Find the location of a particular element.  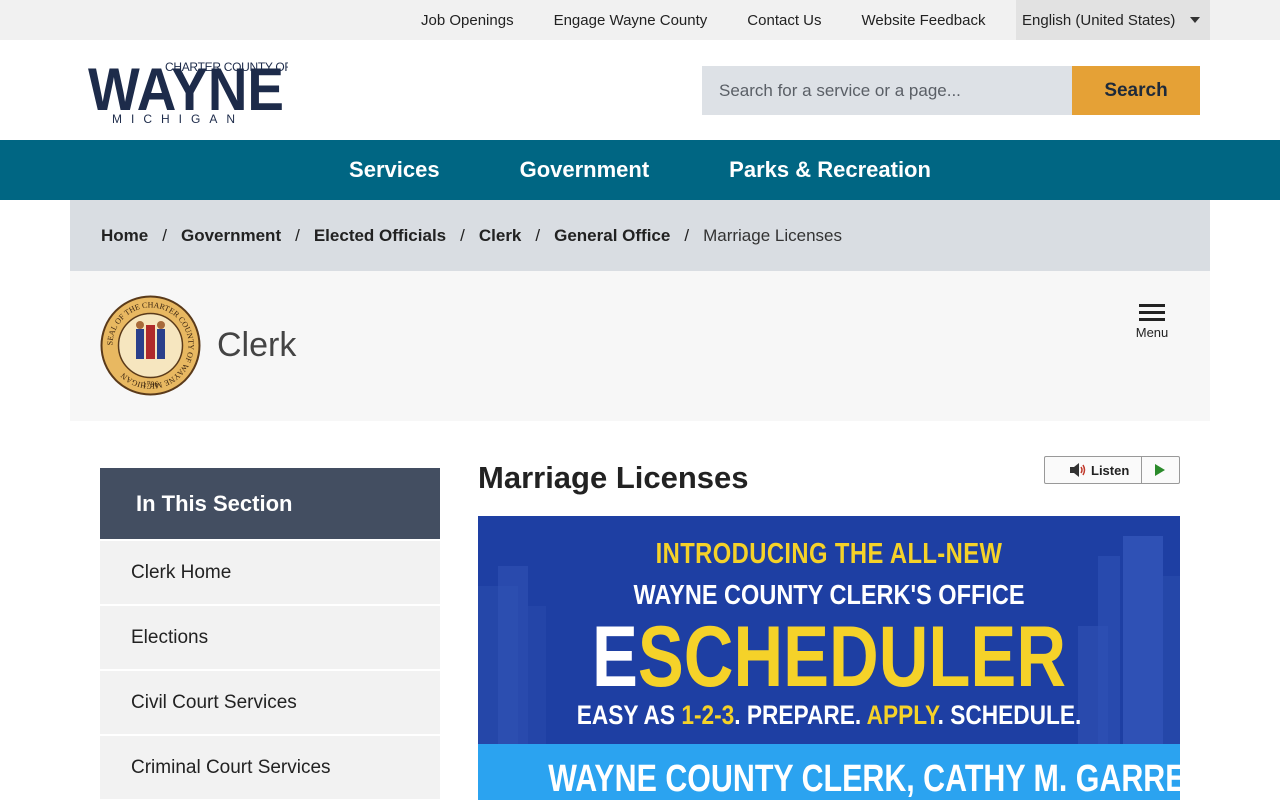

engage-wayne-county-link: Engage Wayne County is located at coordinates (631, 20).